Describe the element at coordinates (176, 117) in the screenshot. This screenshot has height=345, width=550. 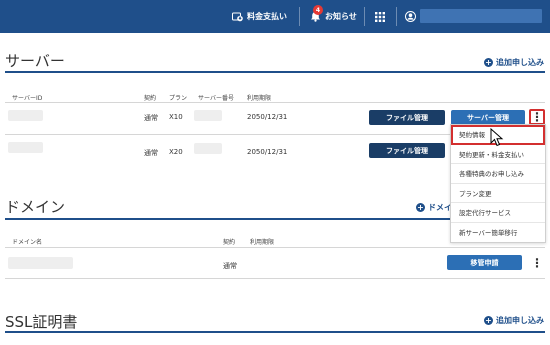
I see `row-plan: X10` at that location.